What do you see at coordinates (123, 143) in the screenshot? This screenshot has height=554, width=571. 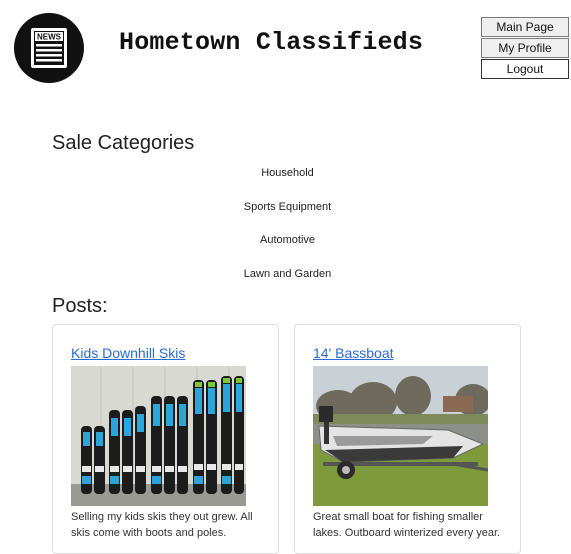 I see `sale-categories-heading: Sale Categories` at bounding box center [123, 143].